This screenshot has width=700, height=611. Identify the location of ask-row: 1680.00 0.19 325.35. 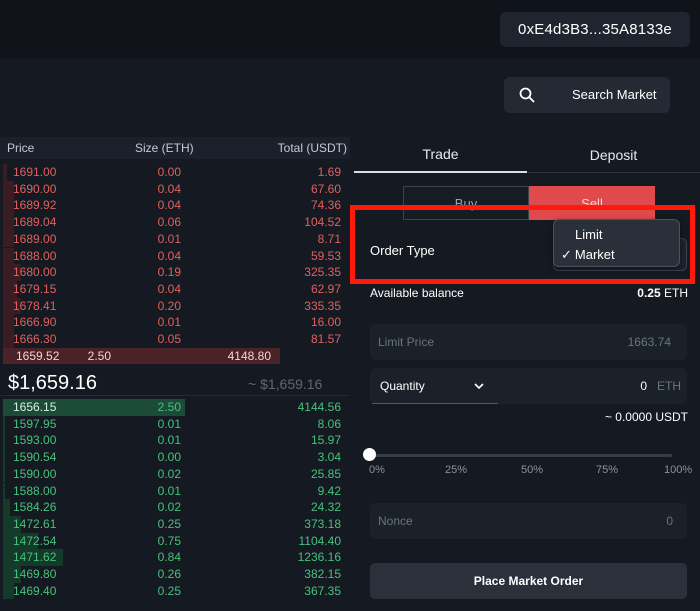
(175, 272).